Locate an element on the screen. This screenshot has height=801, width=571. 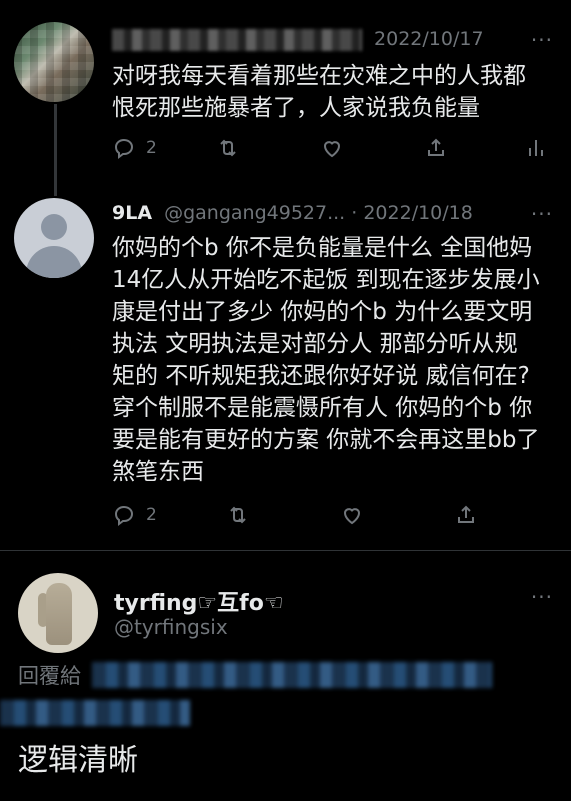
author-handle: @tyrfingsix is located at coordinates (171, 627).